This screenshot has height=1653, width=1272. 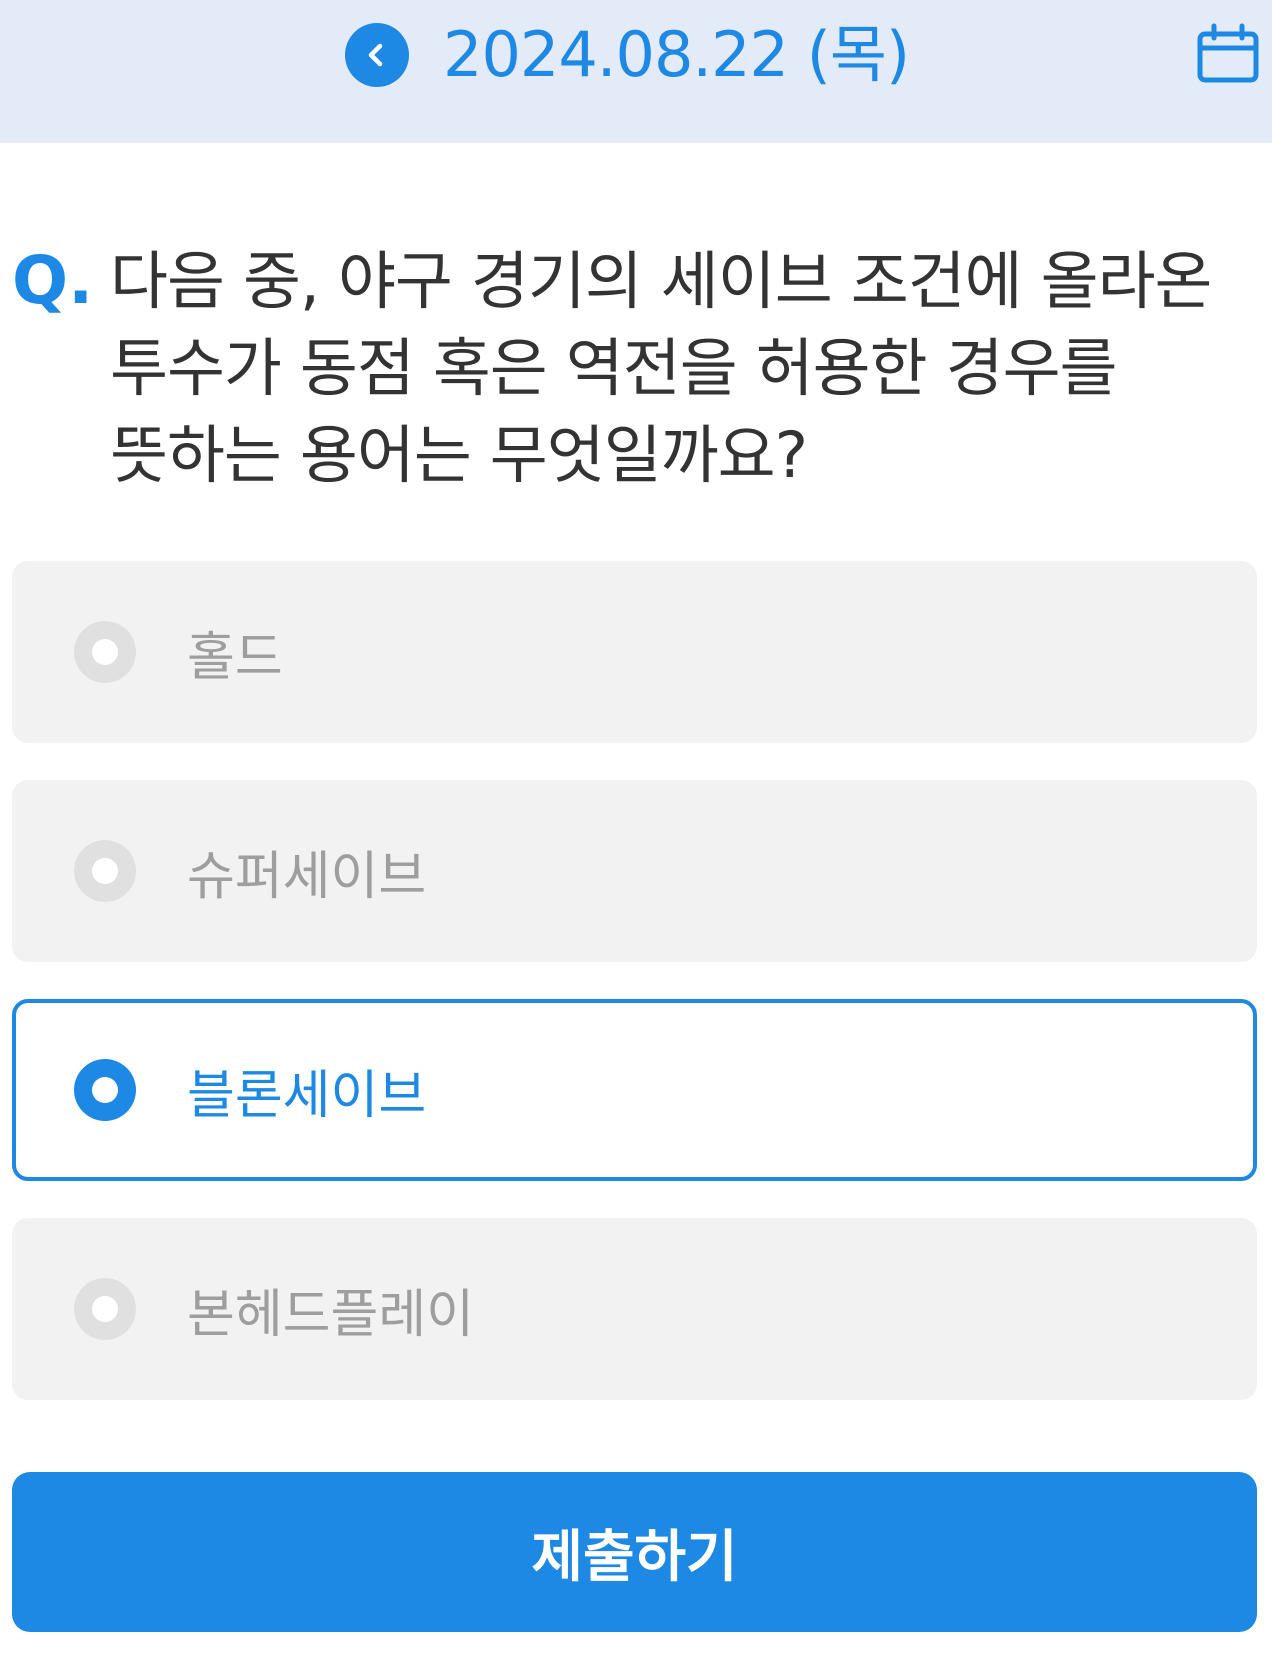 What do you see at coordinates (307, 876) in the screenshot?
I see `answer-option-label: 슈퍼세이브` at bounding box center [307, 876].